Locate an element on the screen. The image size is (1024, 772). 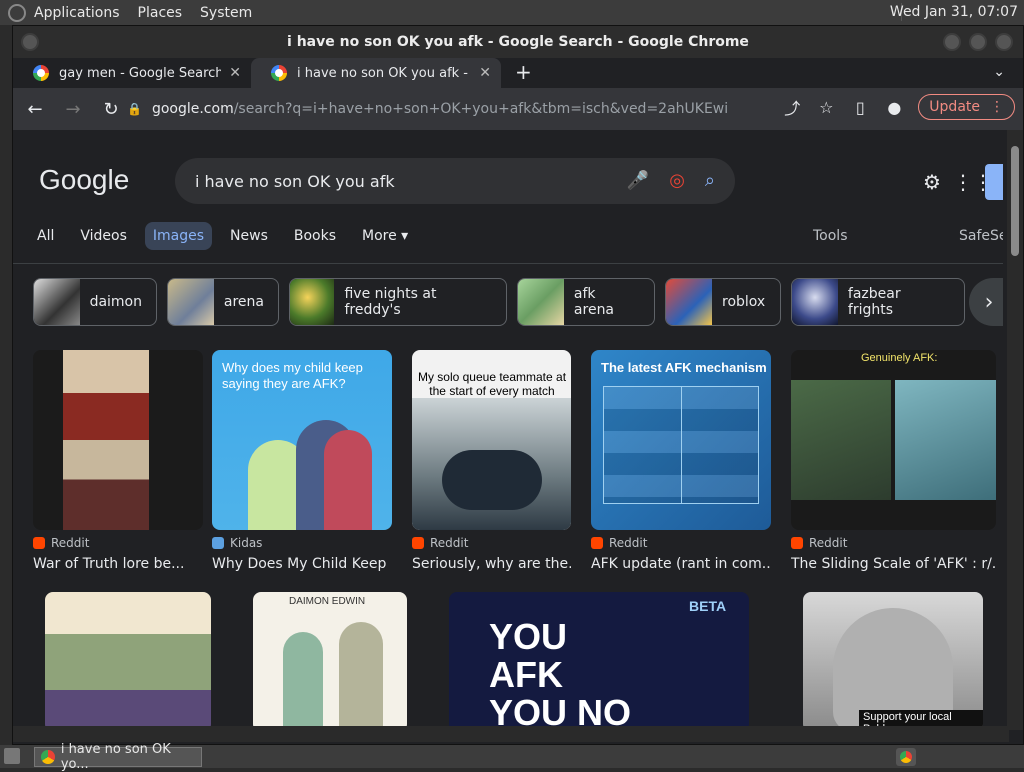
result-image: DAIMON EDWIN is located at coordinates (330, 662).